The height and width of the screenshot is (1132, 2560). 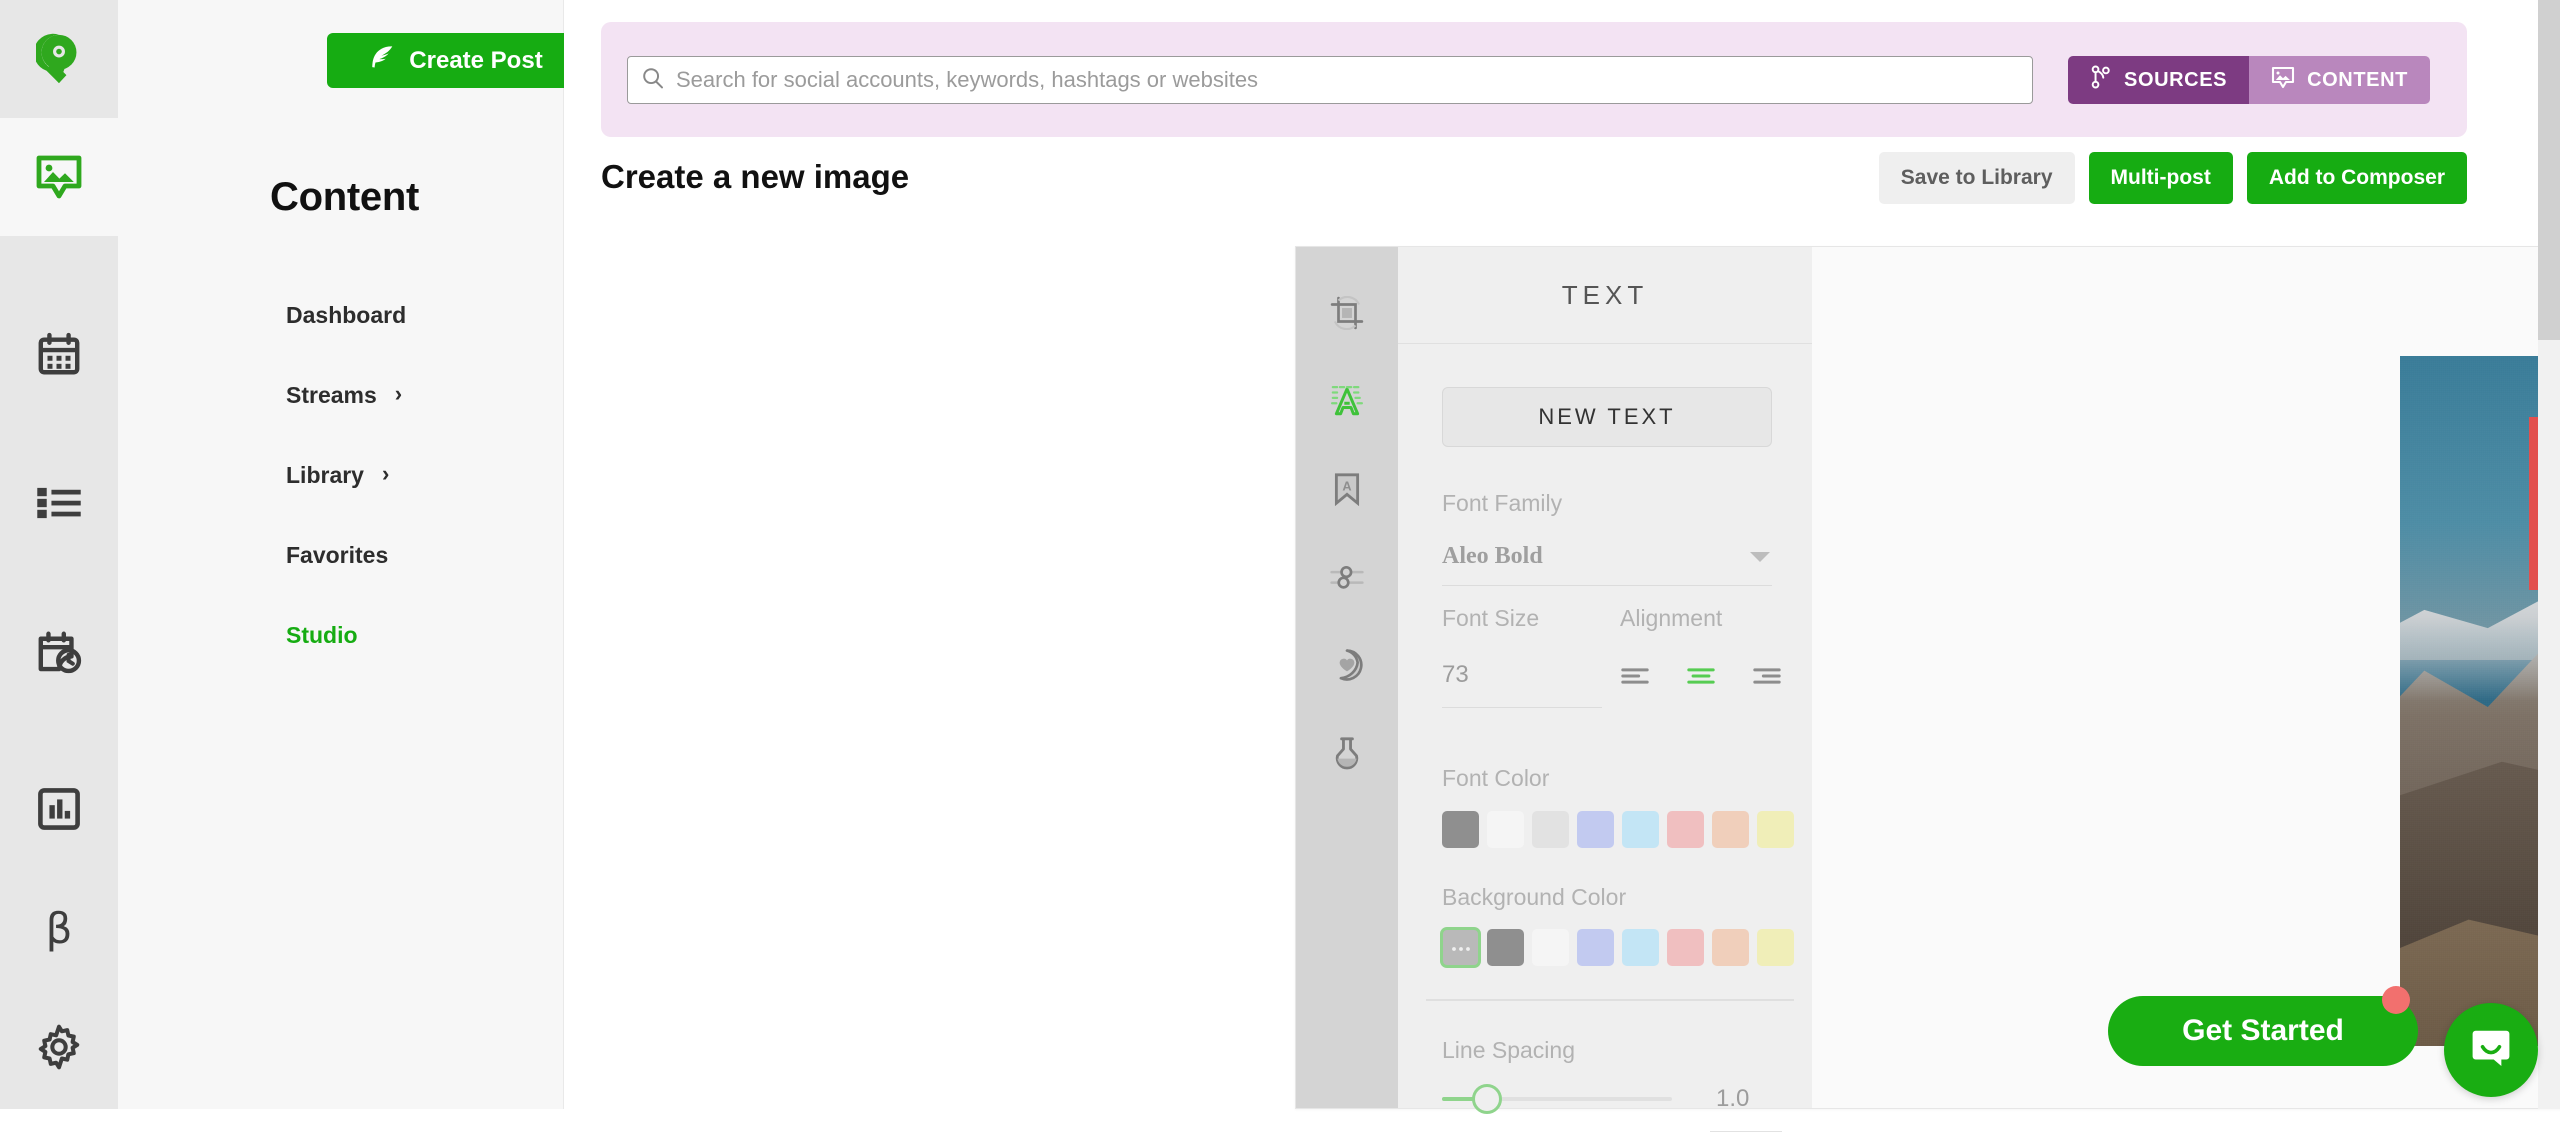 I want to click on editor-tool-strip: A, so click(x=1347, y=677).